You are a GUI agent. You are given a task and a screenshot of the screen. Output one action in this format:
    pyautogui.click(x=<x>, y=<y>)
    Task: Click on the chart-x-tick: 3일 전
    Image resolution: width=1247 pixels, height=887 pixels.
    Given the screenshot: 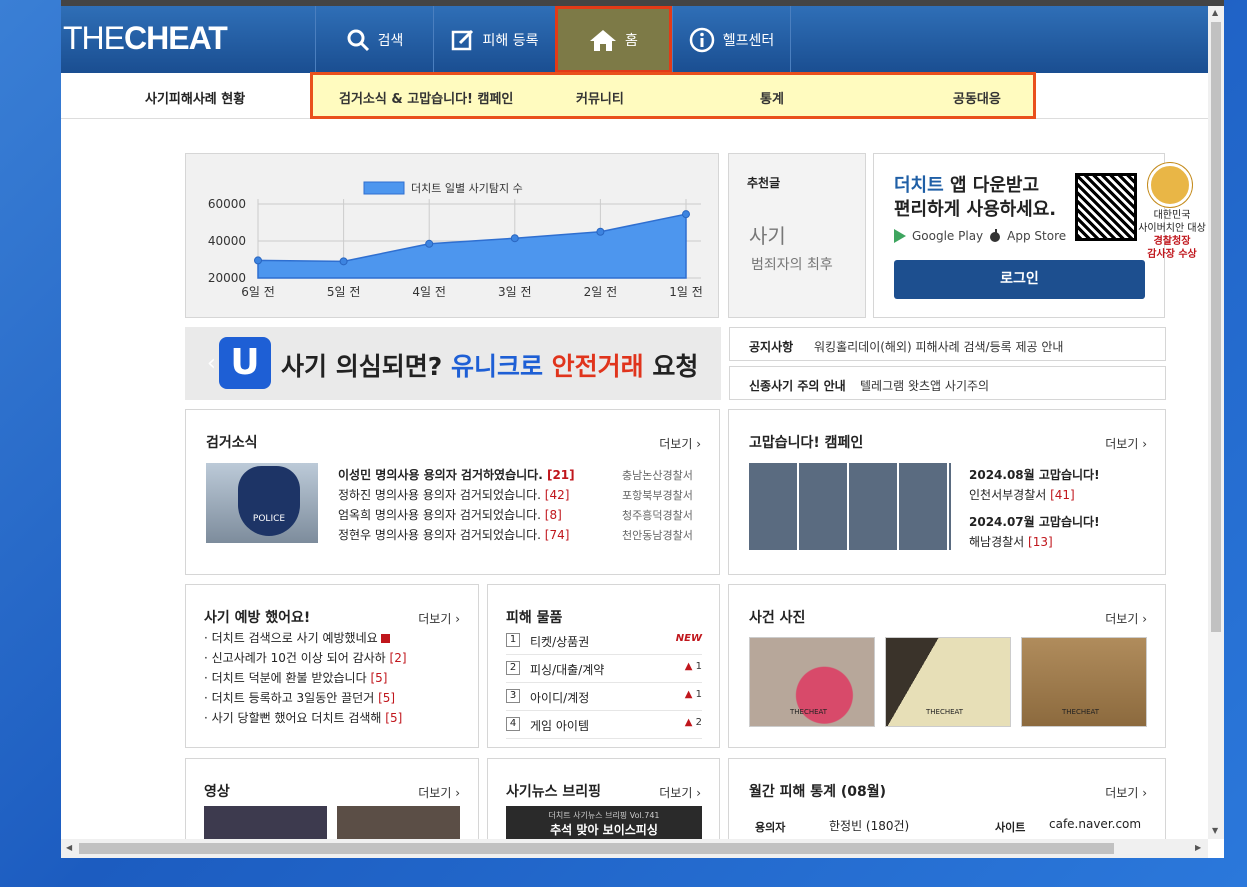 What is the action you would take?
    pyautogui.click(x=515, y=292)
    